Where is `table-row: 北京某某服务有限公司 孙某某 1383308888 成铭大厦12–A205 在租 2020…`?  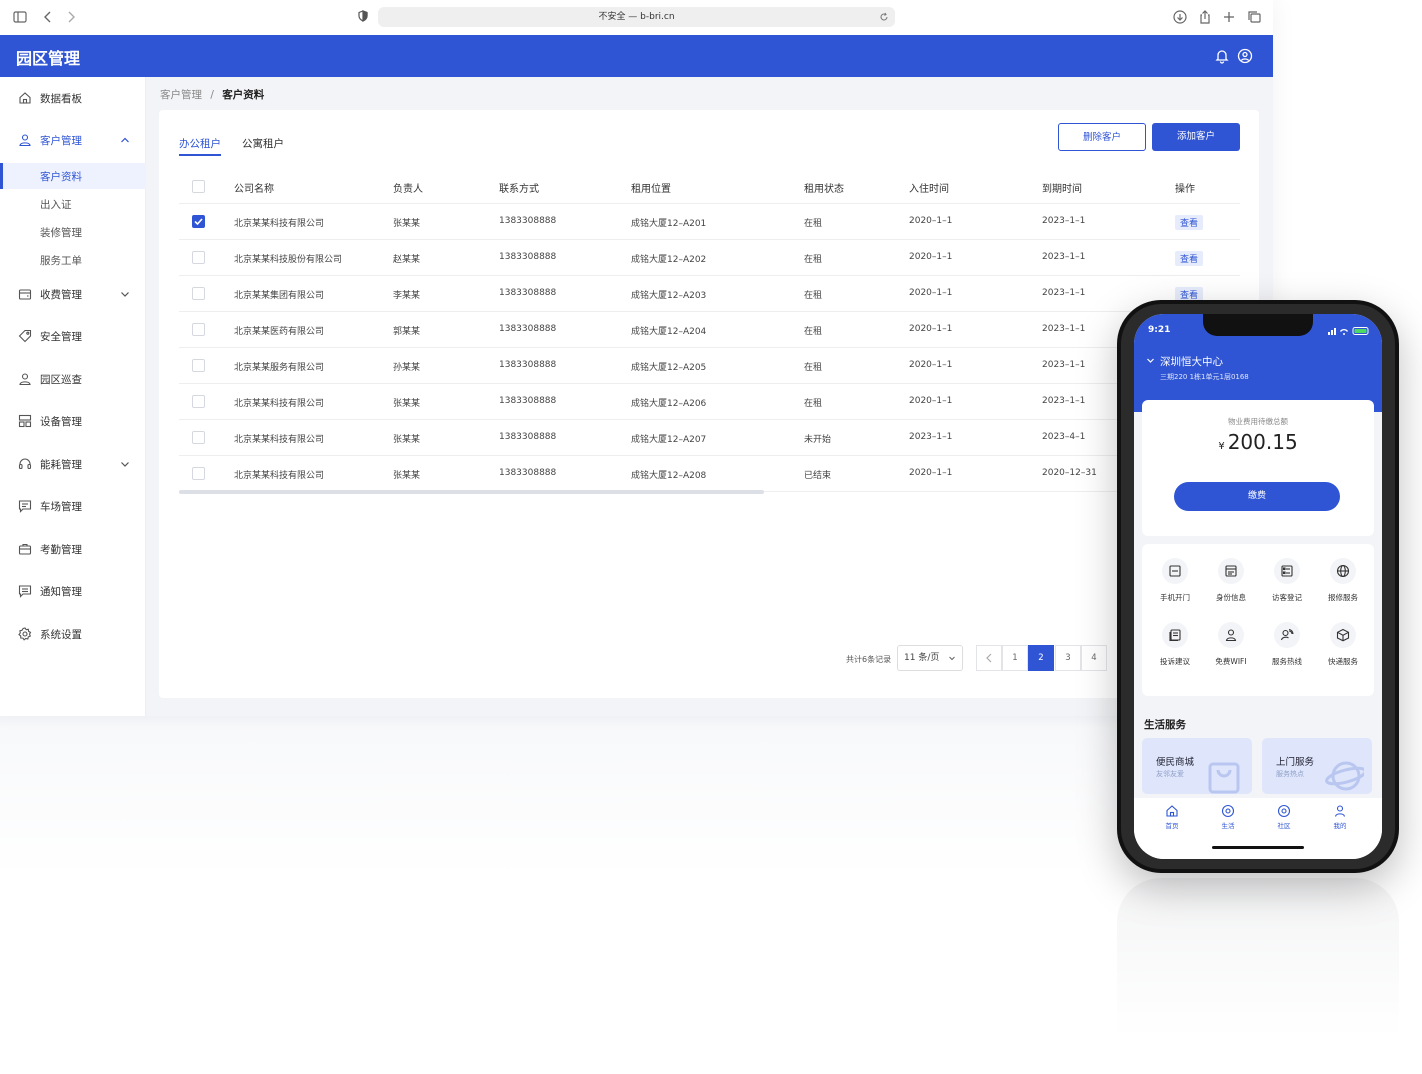 table-row: 北京某某服务有限公司 孙某某 1383308888 成铭大厦12–A205 在租 2020… is located at coordinates (709, 366).